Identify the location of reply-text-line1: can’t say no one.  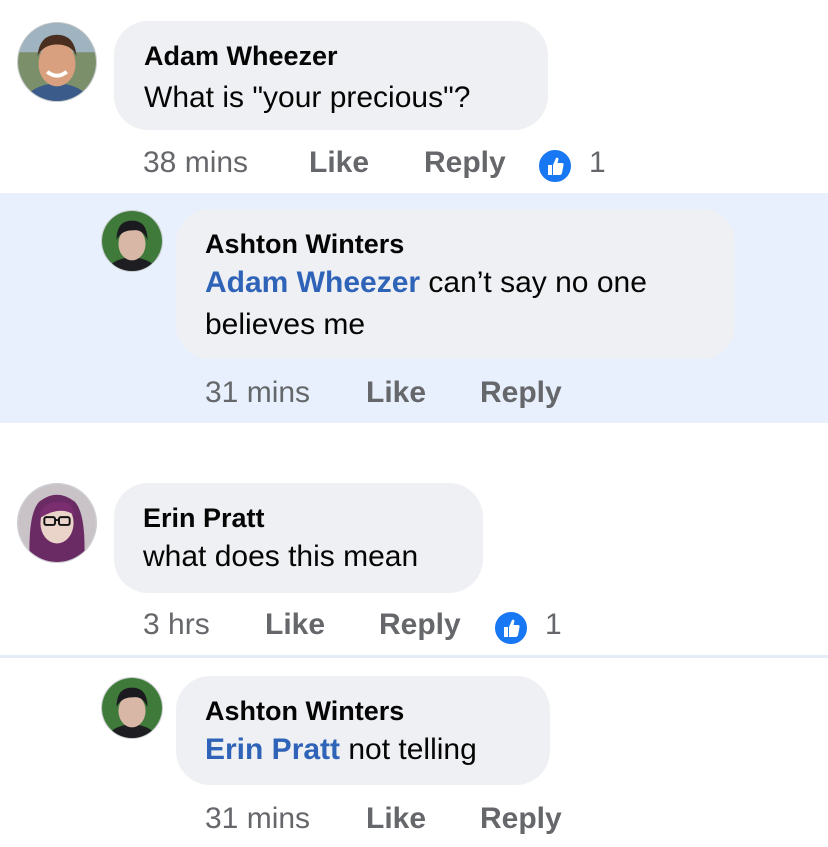
(533, 282).